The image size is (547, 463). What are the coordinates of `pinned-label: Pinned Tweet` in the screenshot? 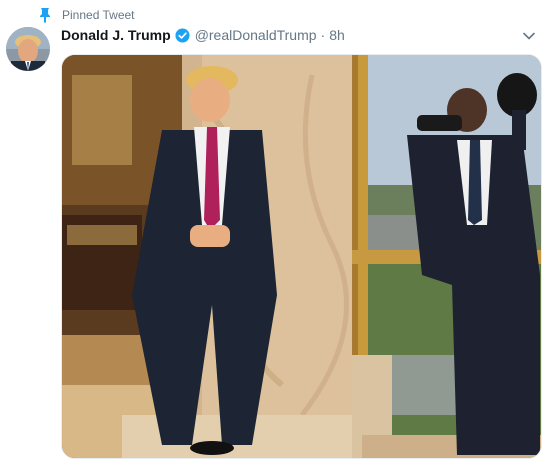 It's located at (98, 15).